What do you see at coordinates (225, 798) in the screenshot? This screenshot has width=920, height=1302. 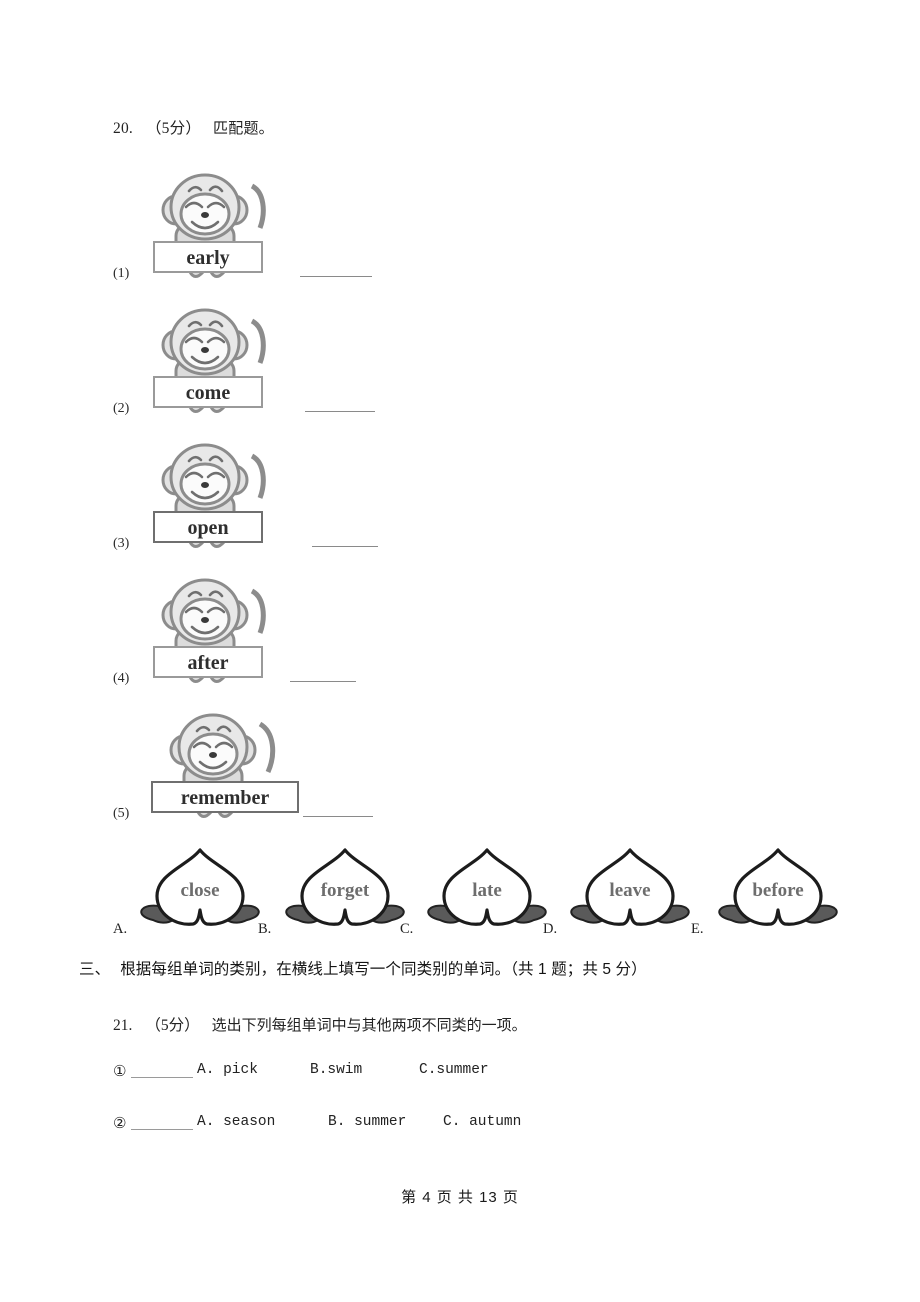 I see `monkey-sign-word: remember` at bounding box center [225, 798].